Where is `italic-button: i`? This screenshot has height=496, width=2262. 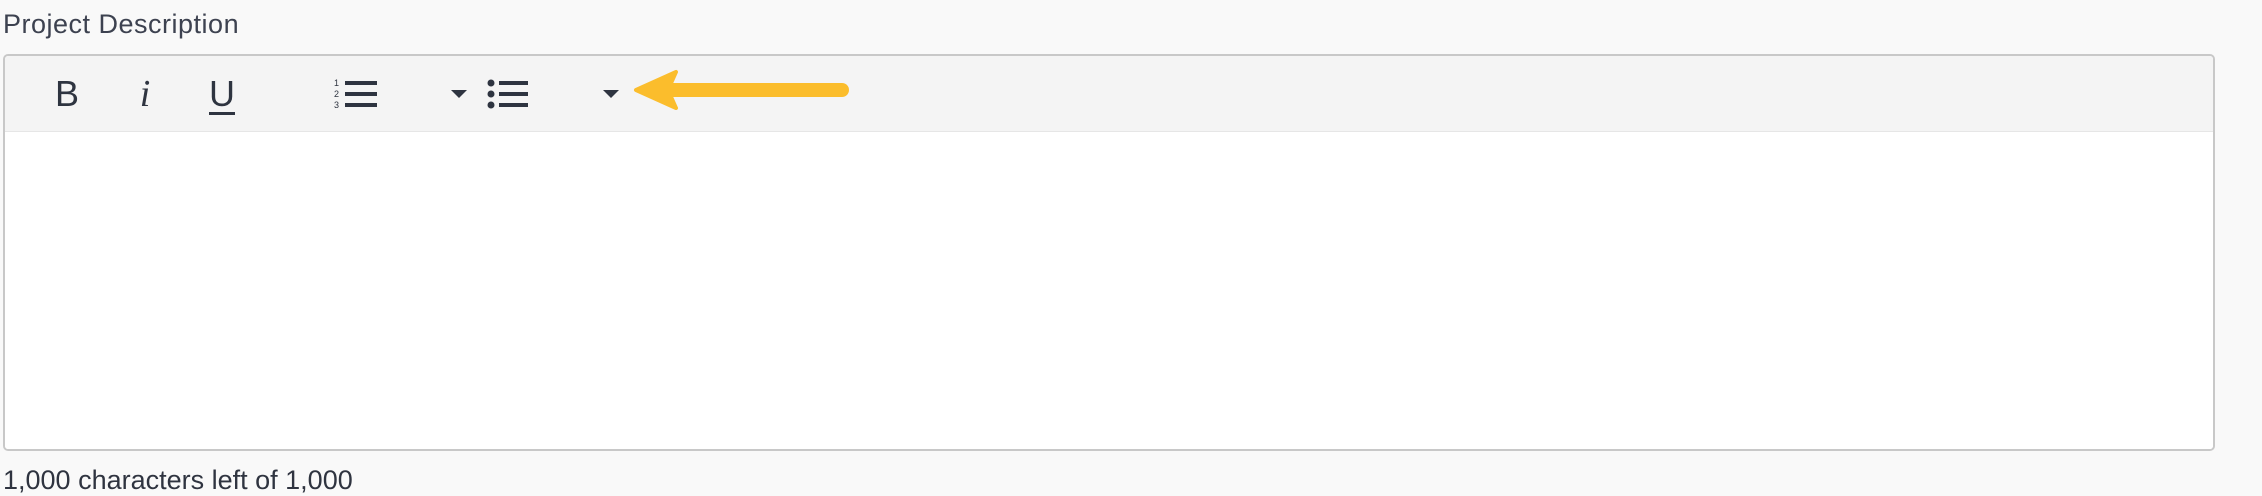
italic-button: i is located at coordinates (145, 94).